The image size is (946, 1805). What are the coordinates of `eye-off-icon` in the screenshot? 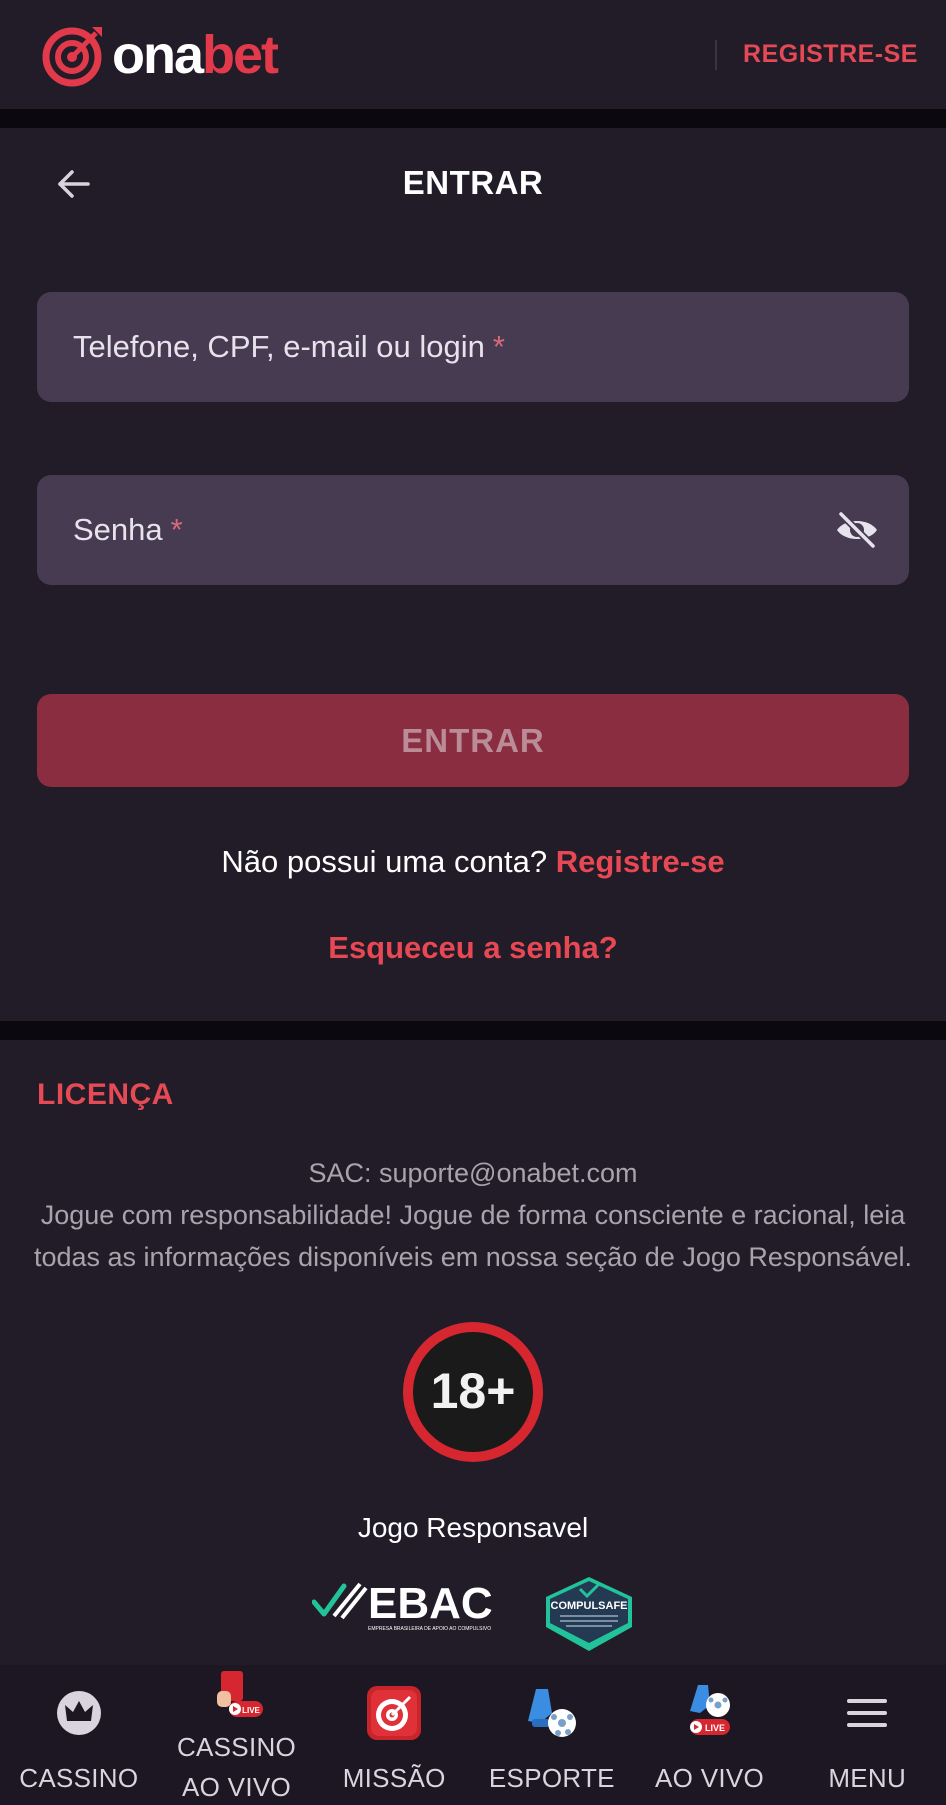 It's located at (857, 530).